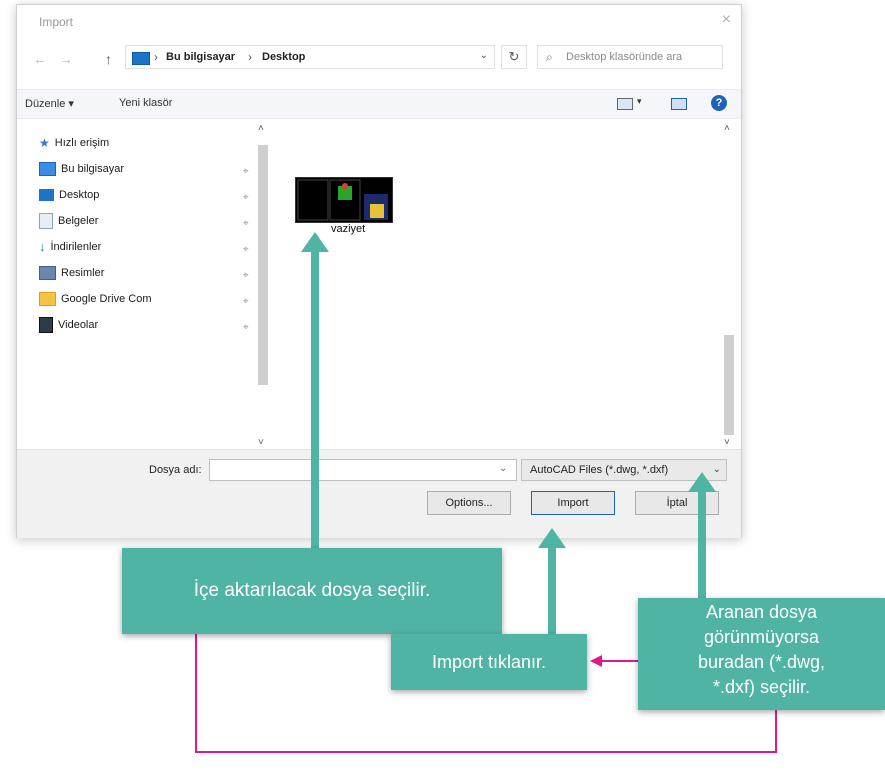  I want to click on arrow-to-file, so click(315, 391).